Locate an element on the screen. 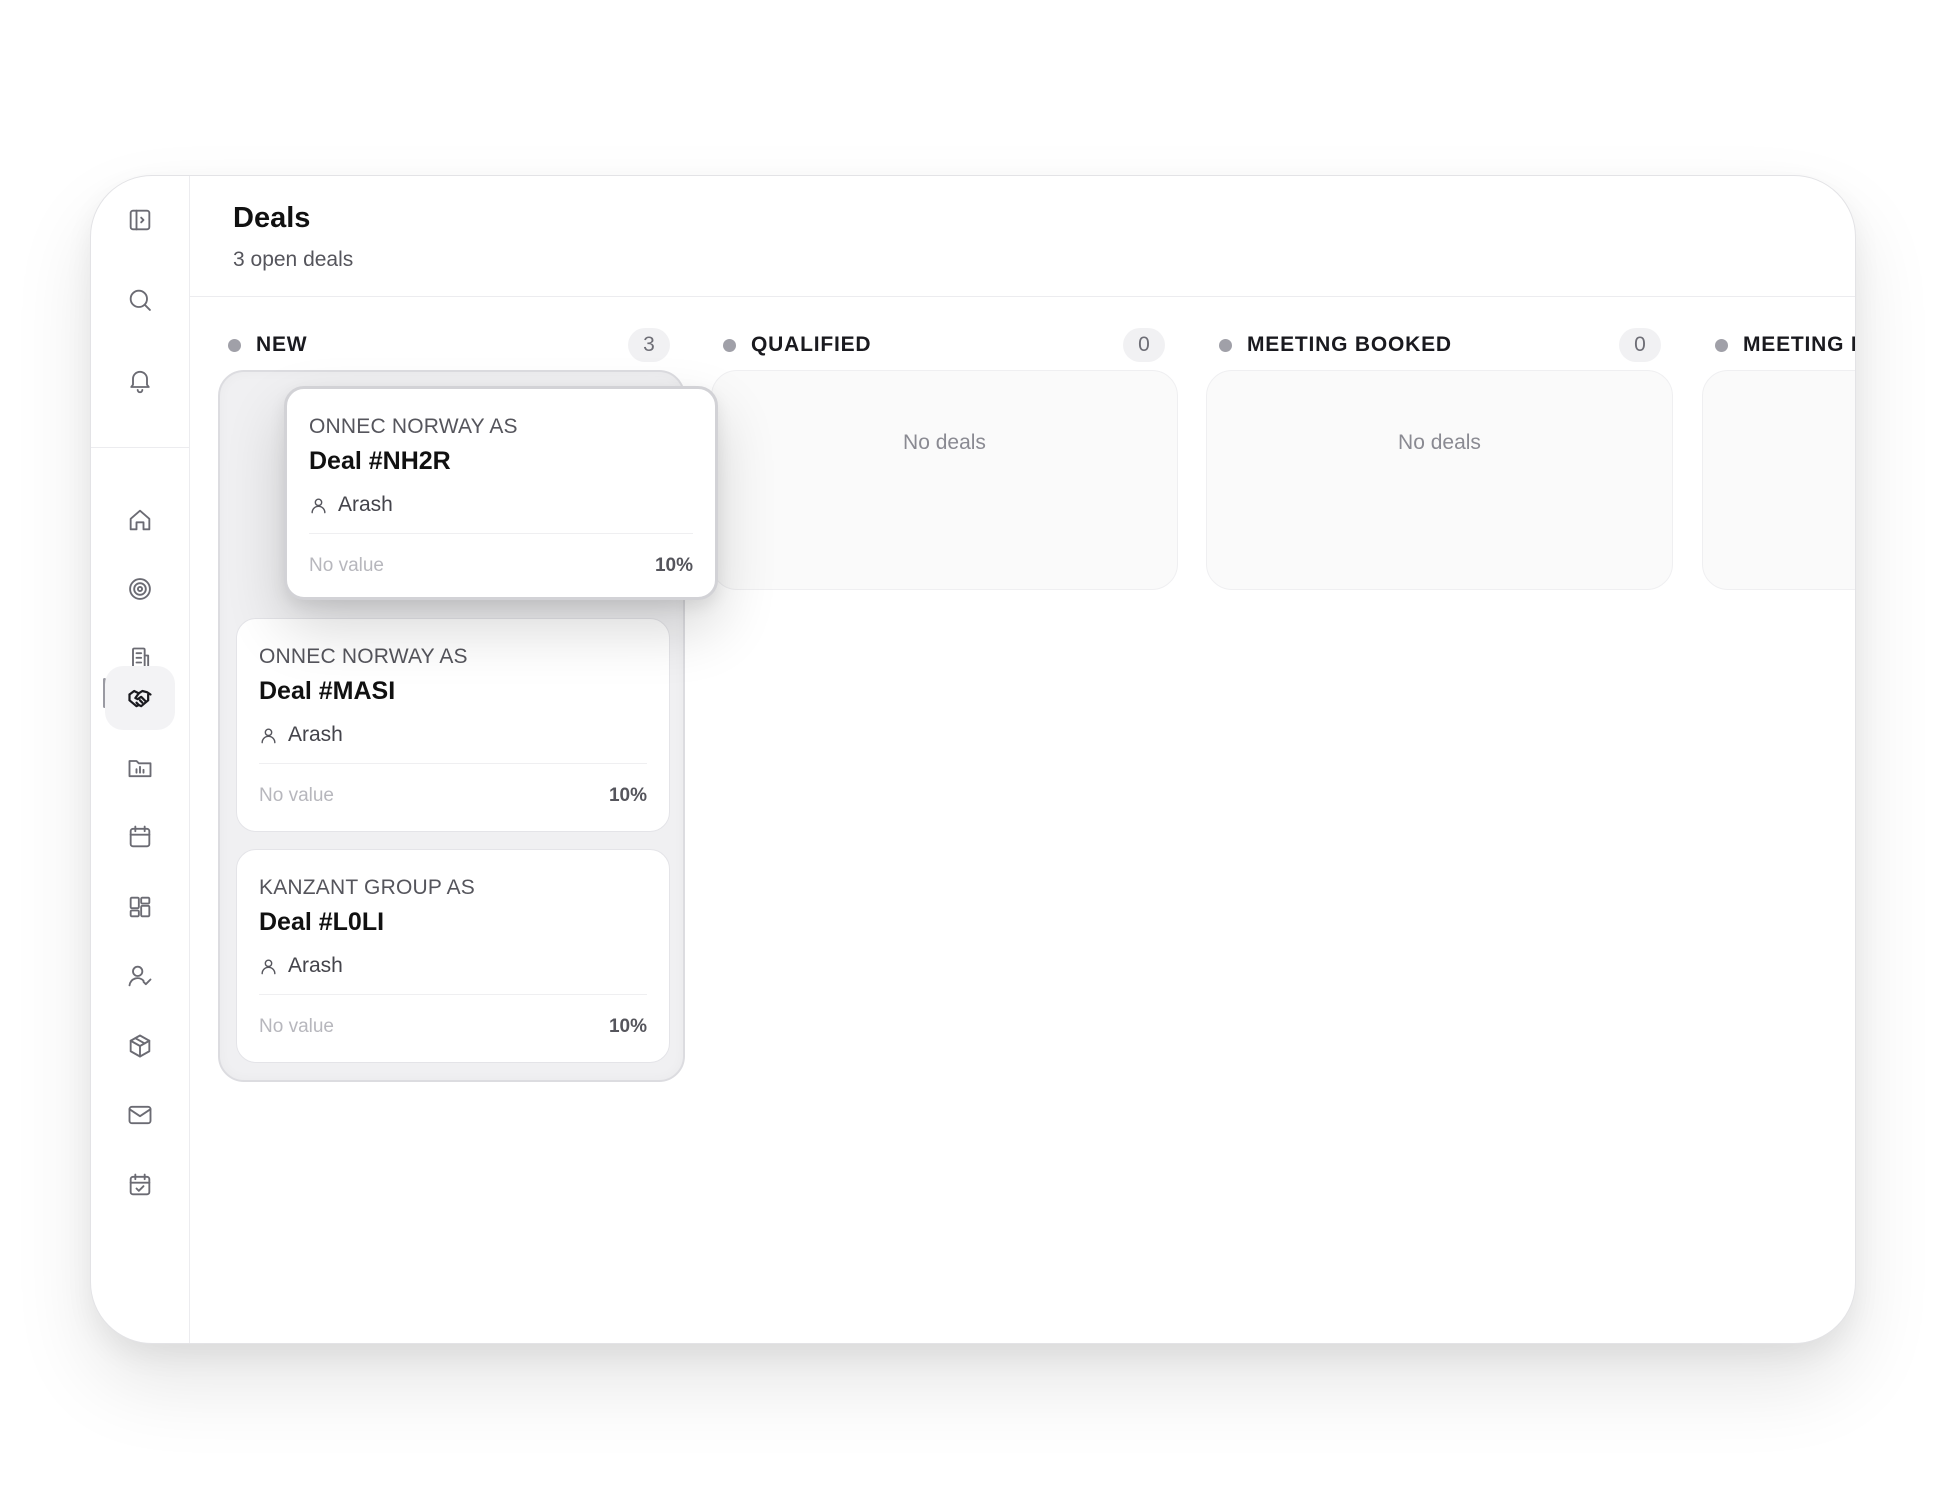 The image size is (1938, 1511). bell-icon is located at coordinates (140, 382).